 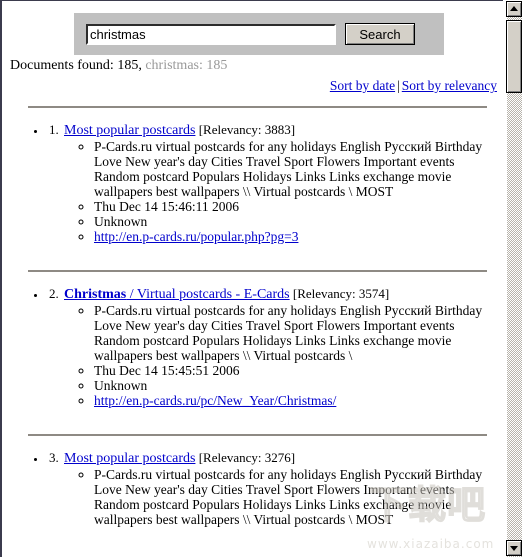 I want to click on scrollbar-thumb, so click(x=514, y=56).